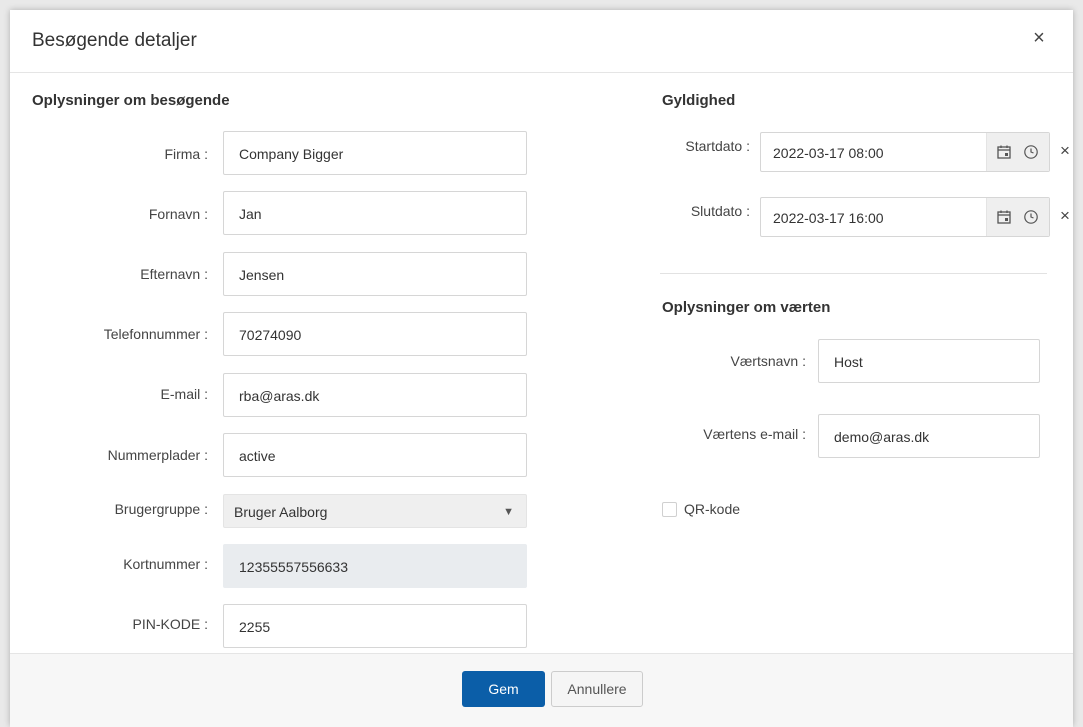 The width and height of the screenshot is (1083, 727). Describe the element at coordinates (184, 394) in the screenshot. I see `email-label: E-mail :` at that location.